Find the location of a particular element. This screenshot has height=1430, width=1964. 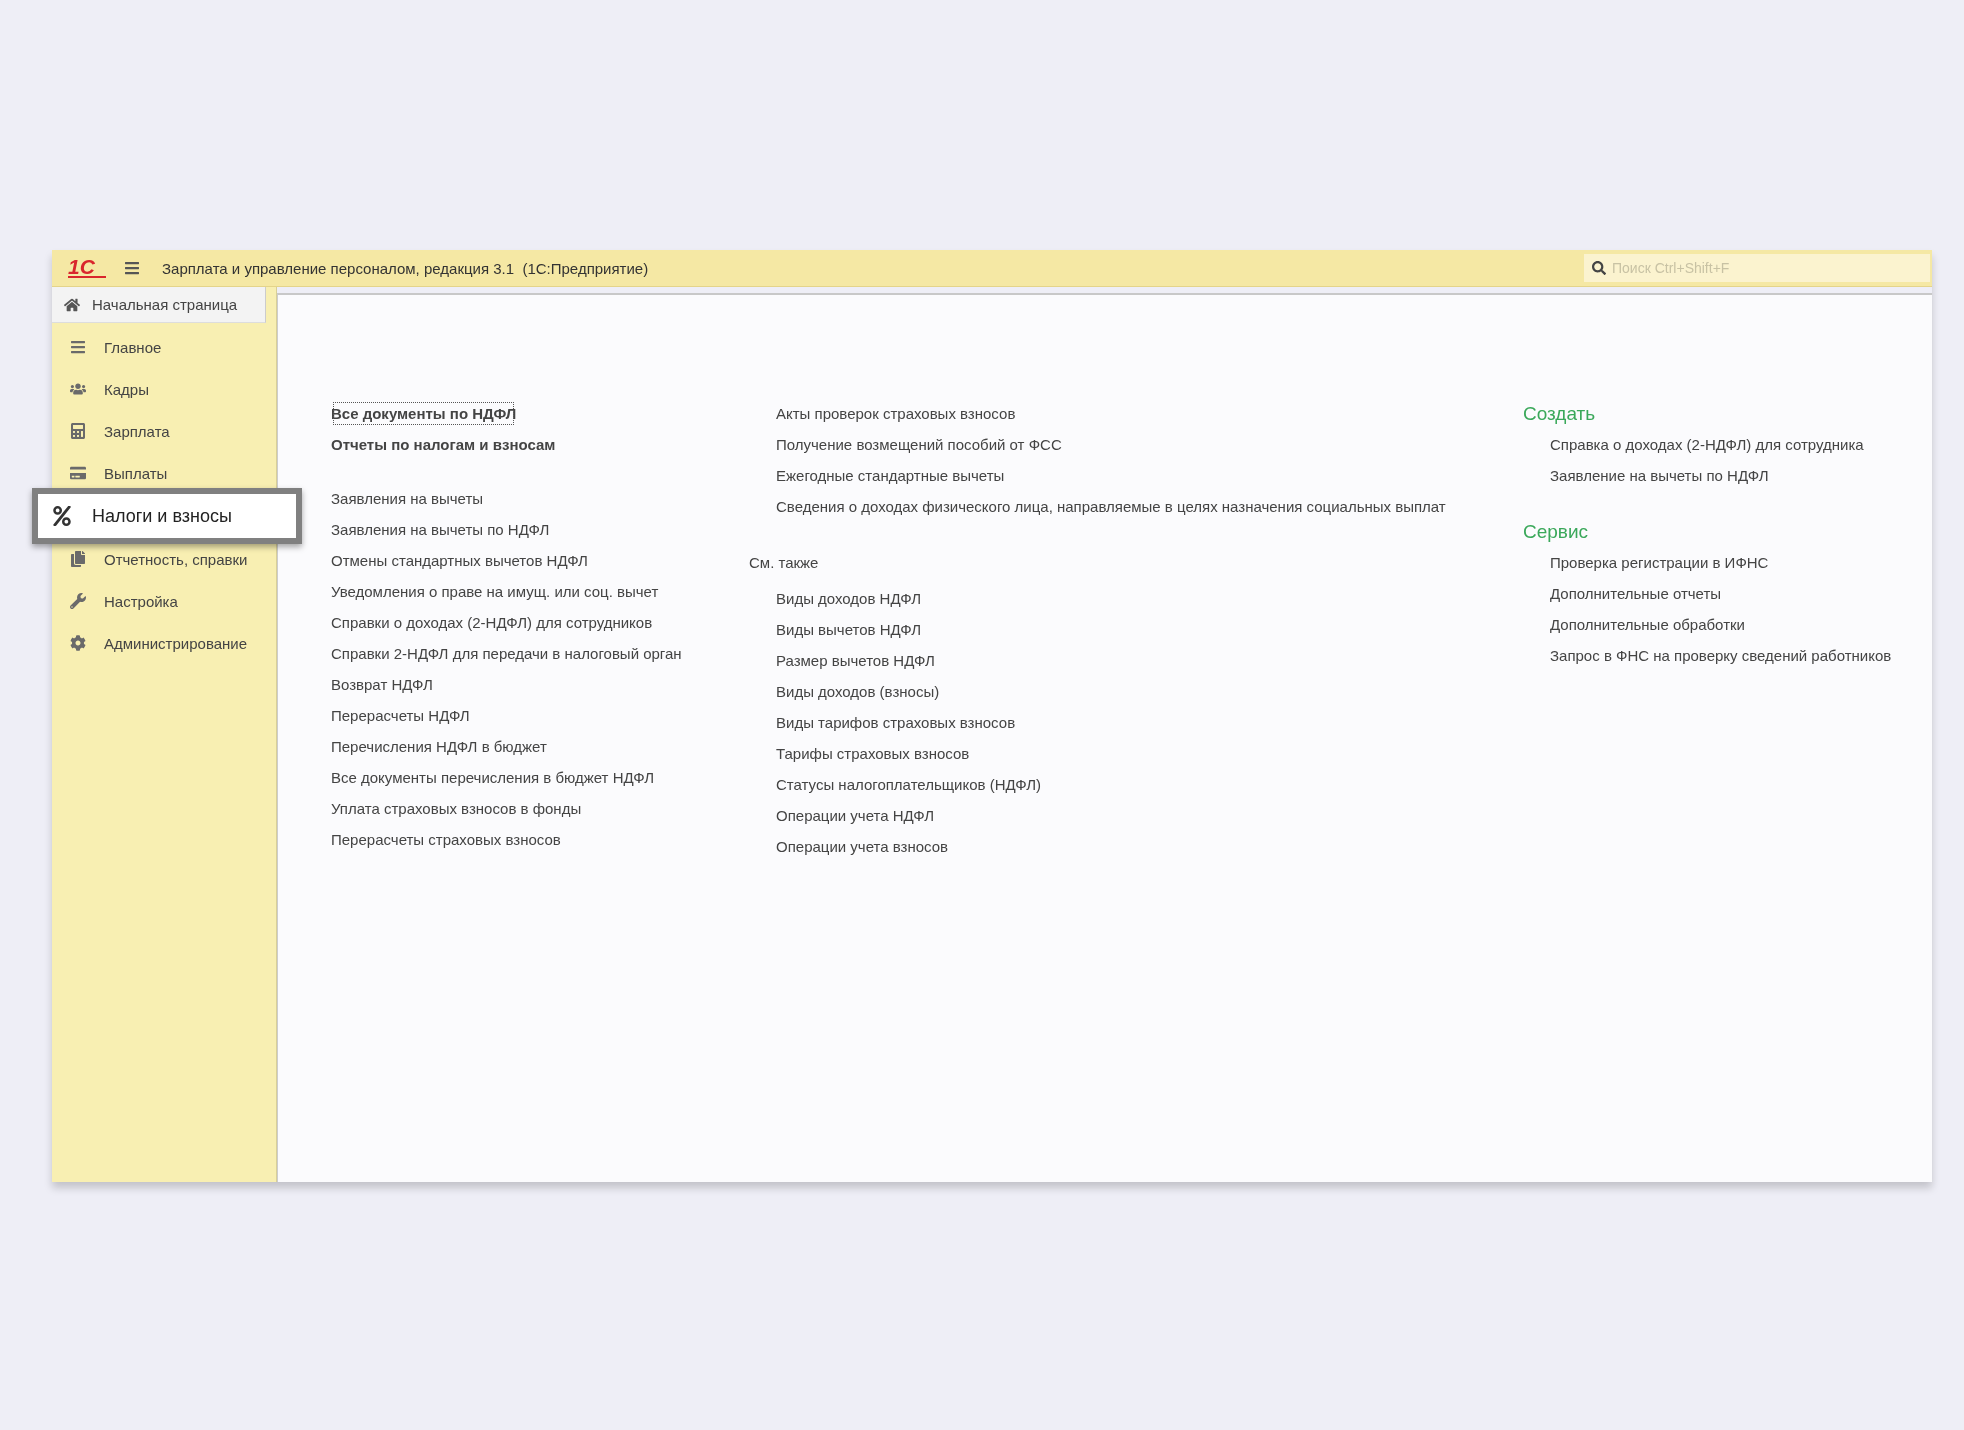

sidebar-item: Кадры is located at coordinates (164, 389).